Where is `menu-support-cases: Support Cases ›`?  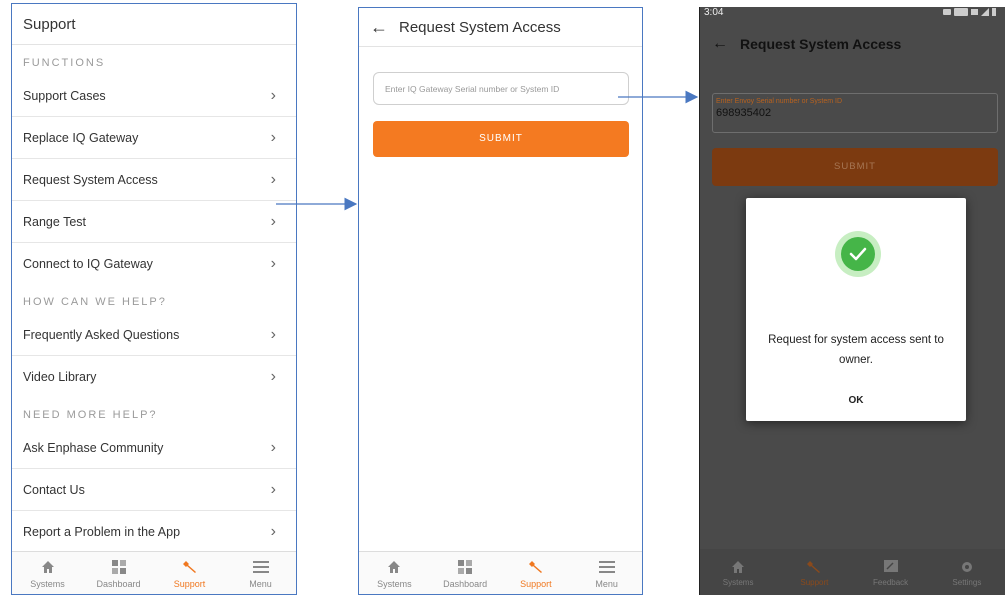
menu-support-cases: Support Cases › is located at coordinates (154, 96).